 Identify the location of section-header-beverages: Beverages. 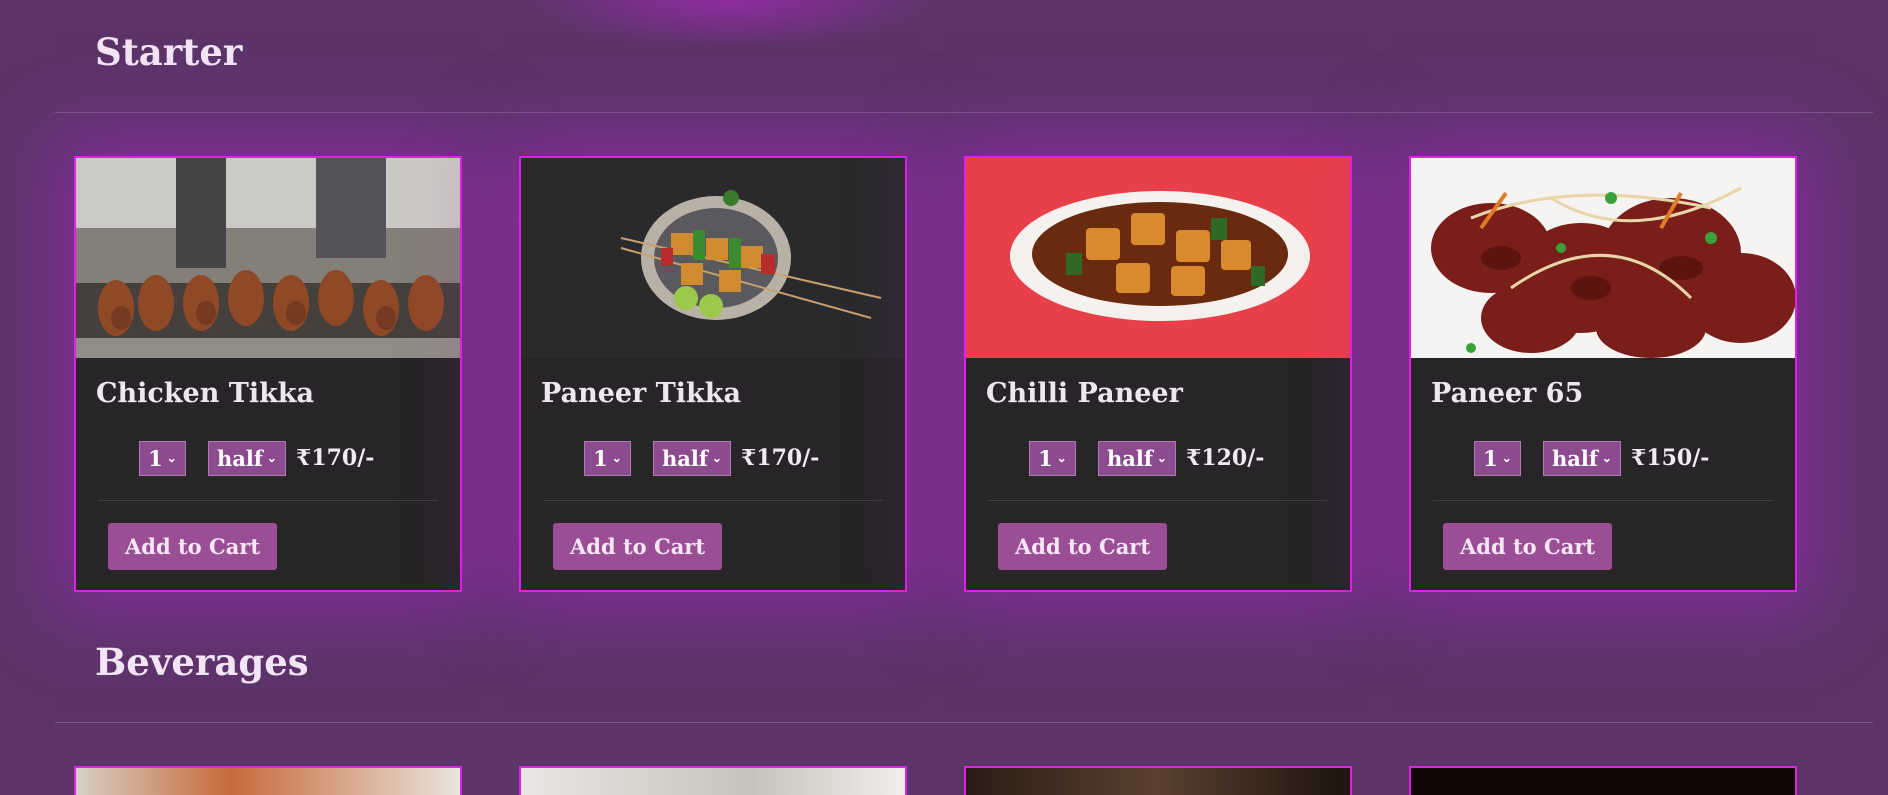
(964, 681).